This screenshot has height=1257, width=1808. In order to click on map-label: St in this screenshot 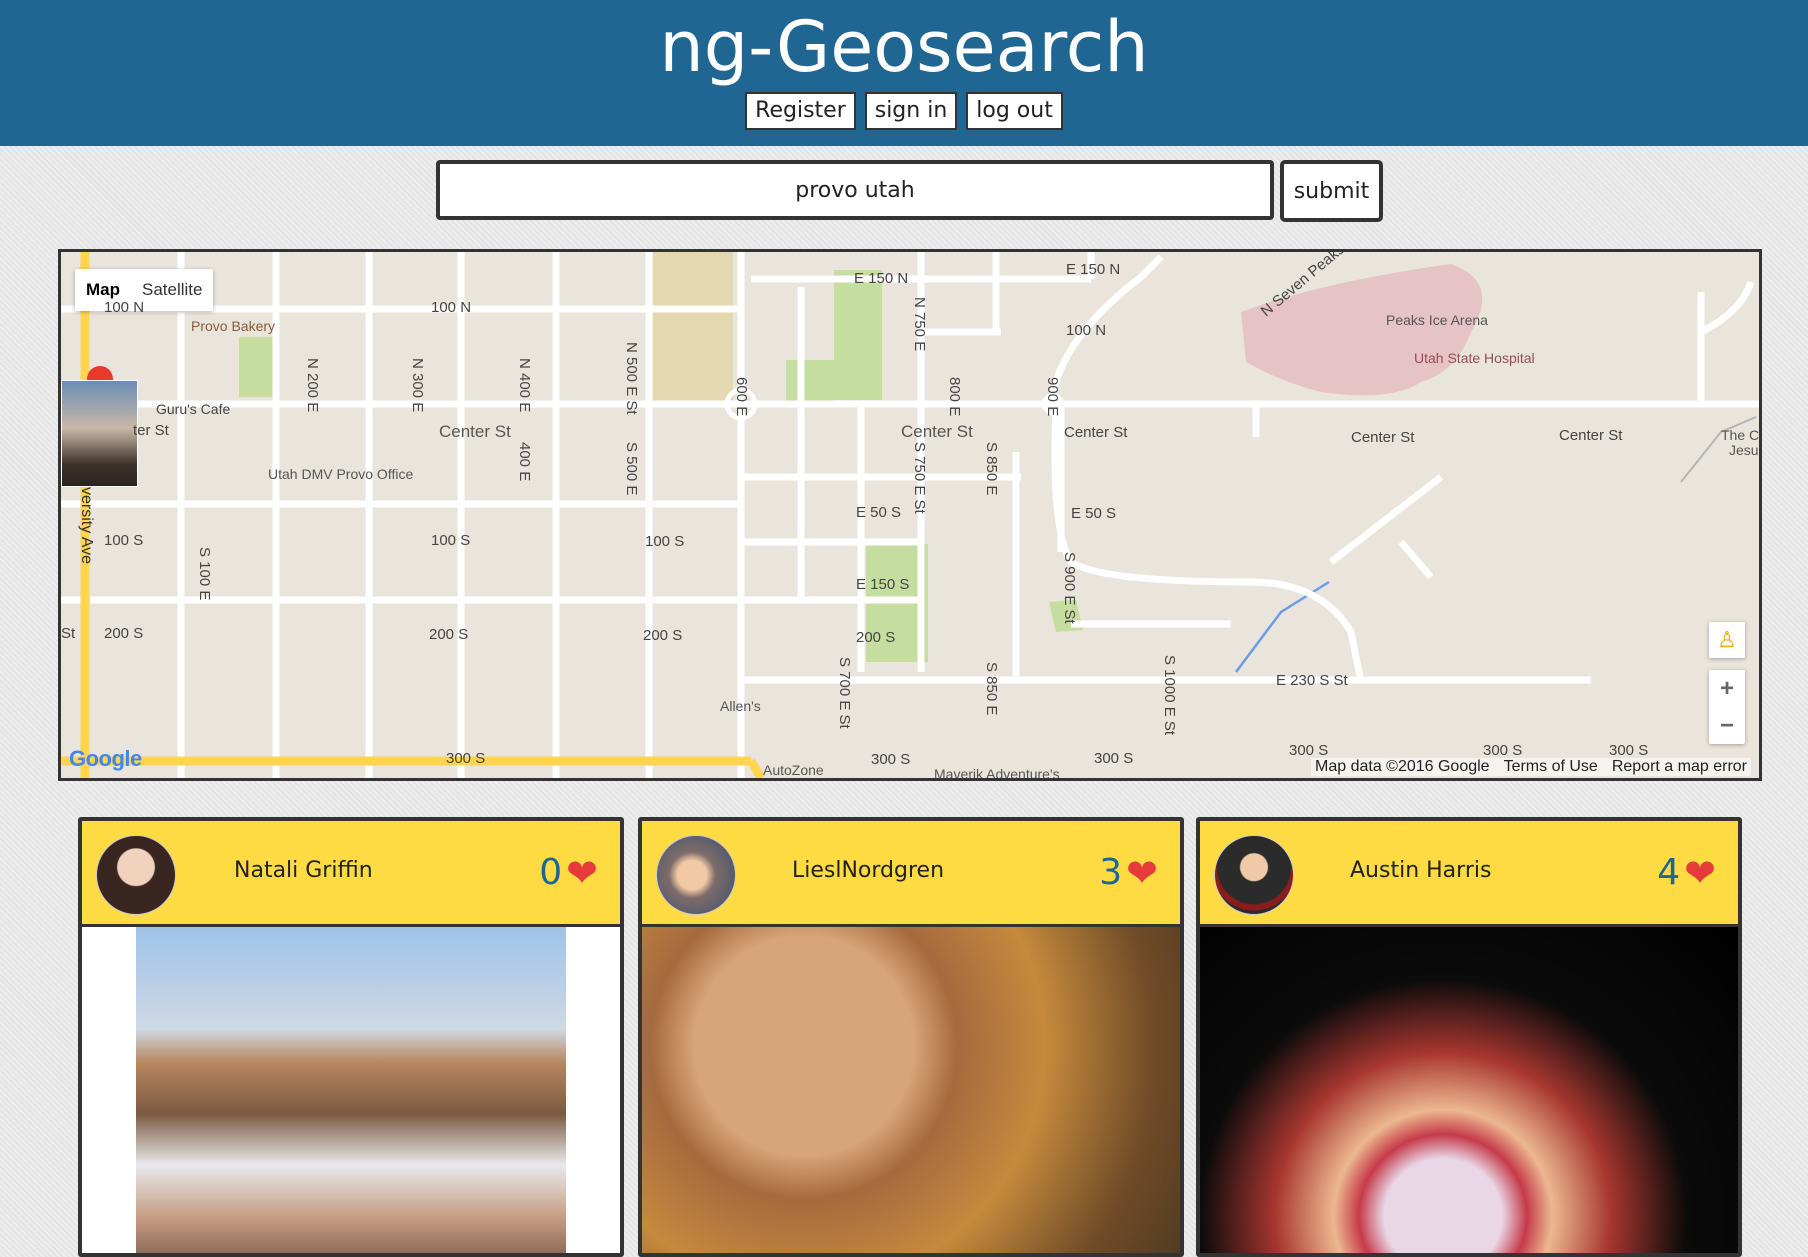, I will do `click(68, 633)`.